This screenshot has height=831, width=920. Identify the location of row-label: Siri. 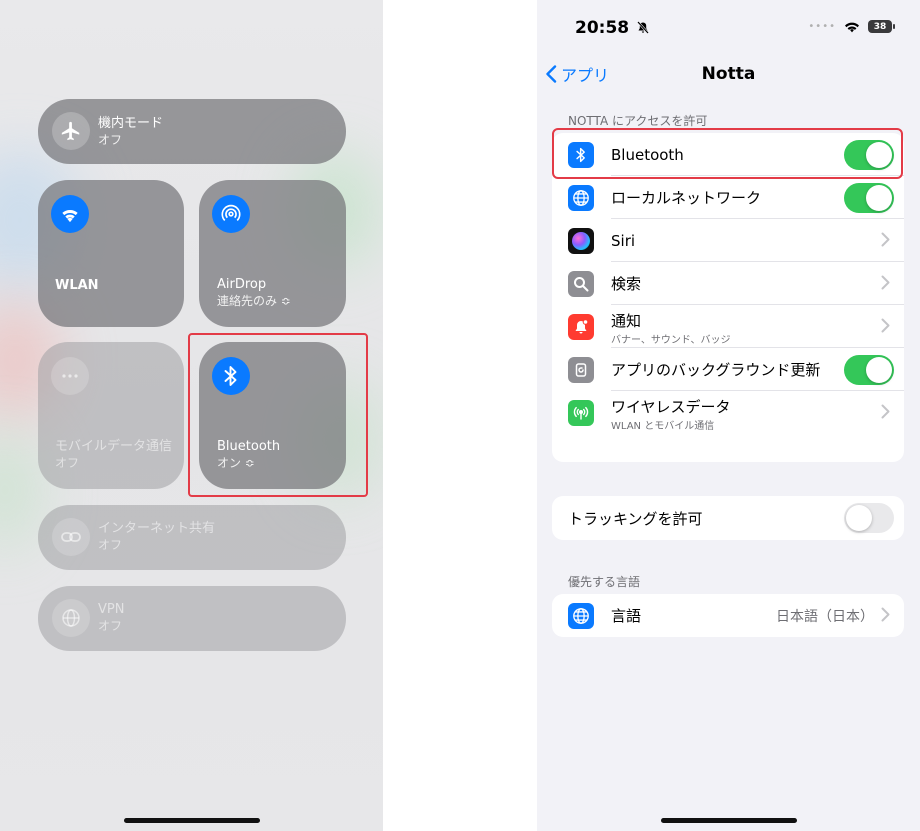
(623, 240).